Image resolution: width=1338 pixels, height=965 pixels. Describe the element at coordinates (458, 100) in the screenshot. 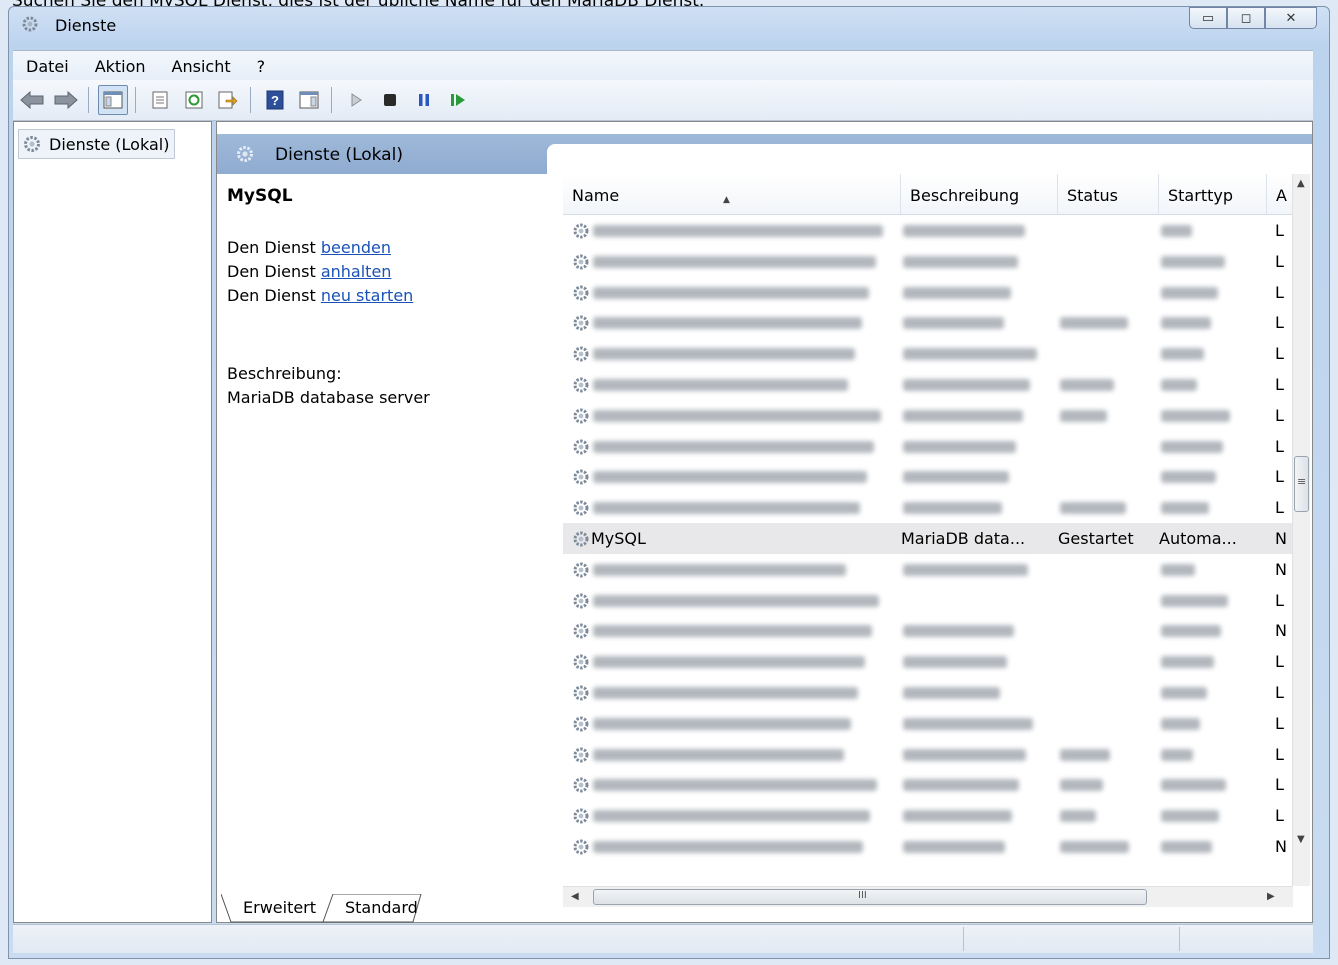

I see `resume-service-button` at that location.